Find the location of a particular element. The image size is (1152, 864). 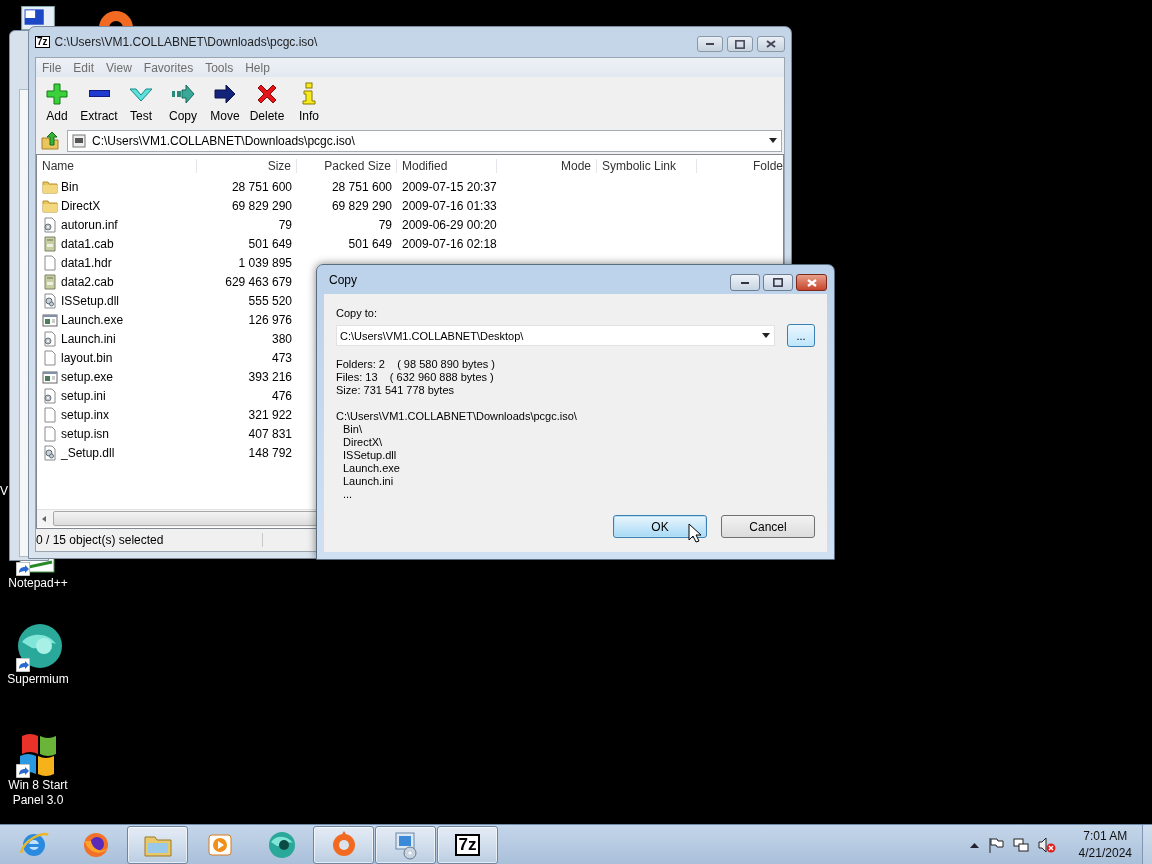

file-name: layout.bin is located at coordinates (87, 357).